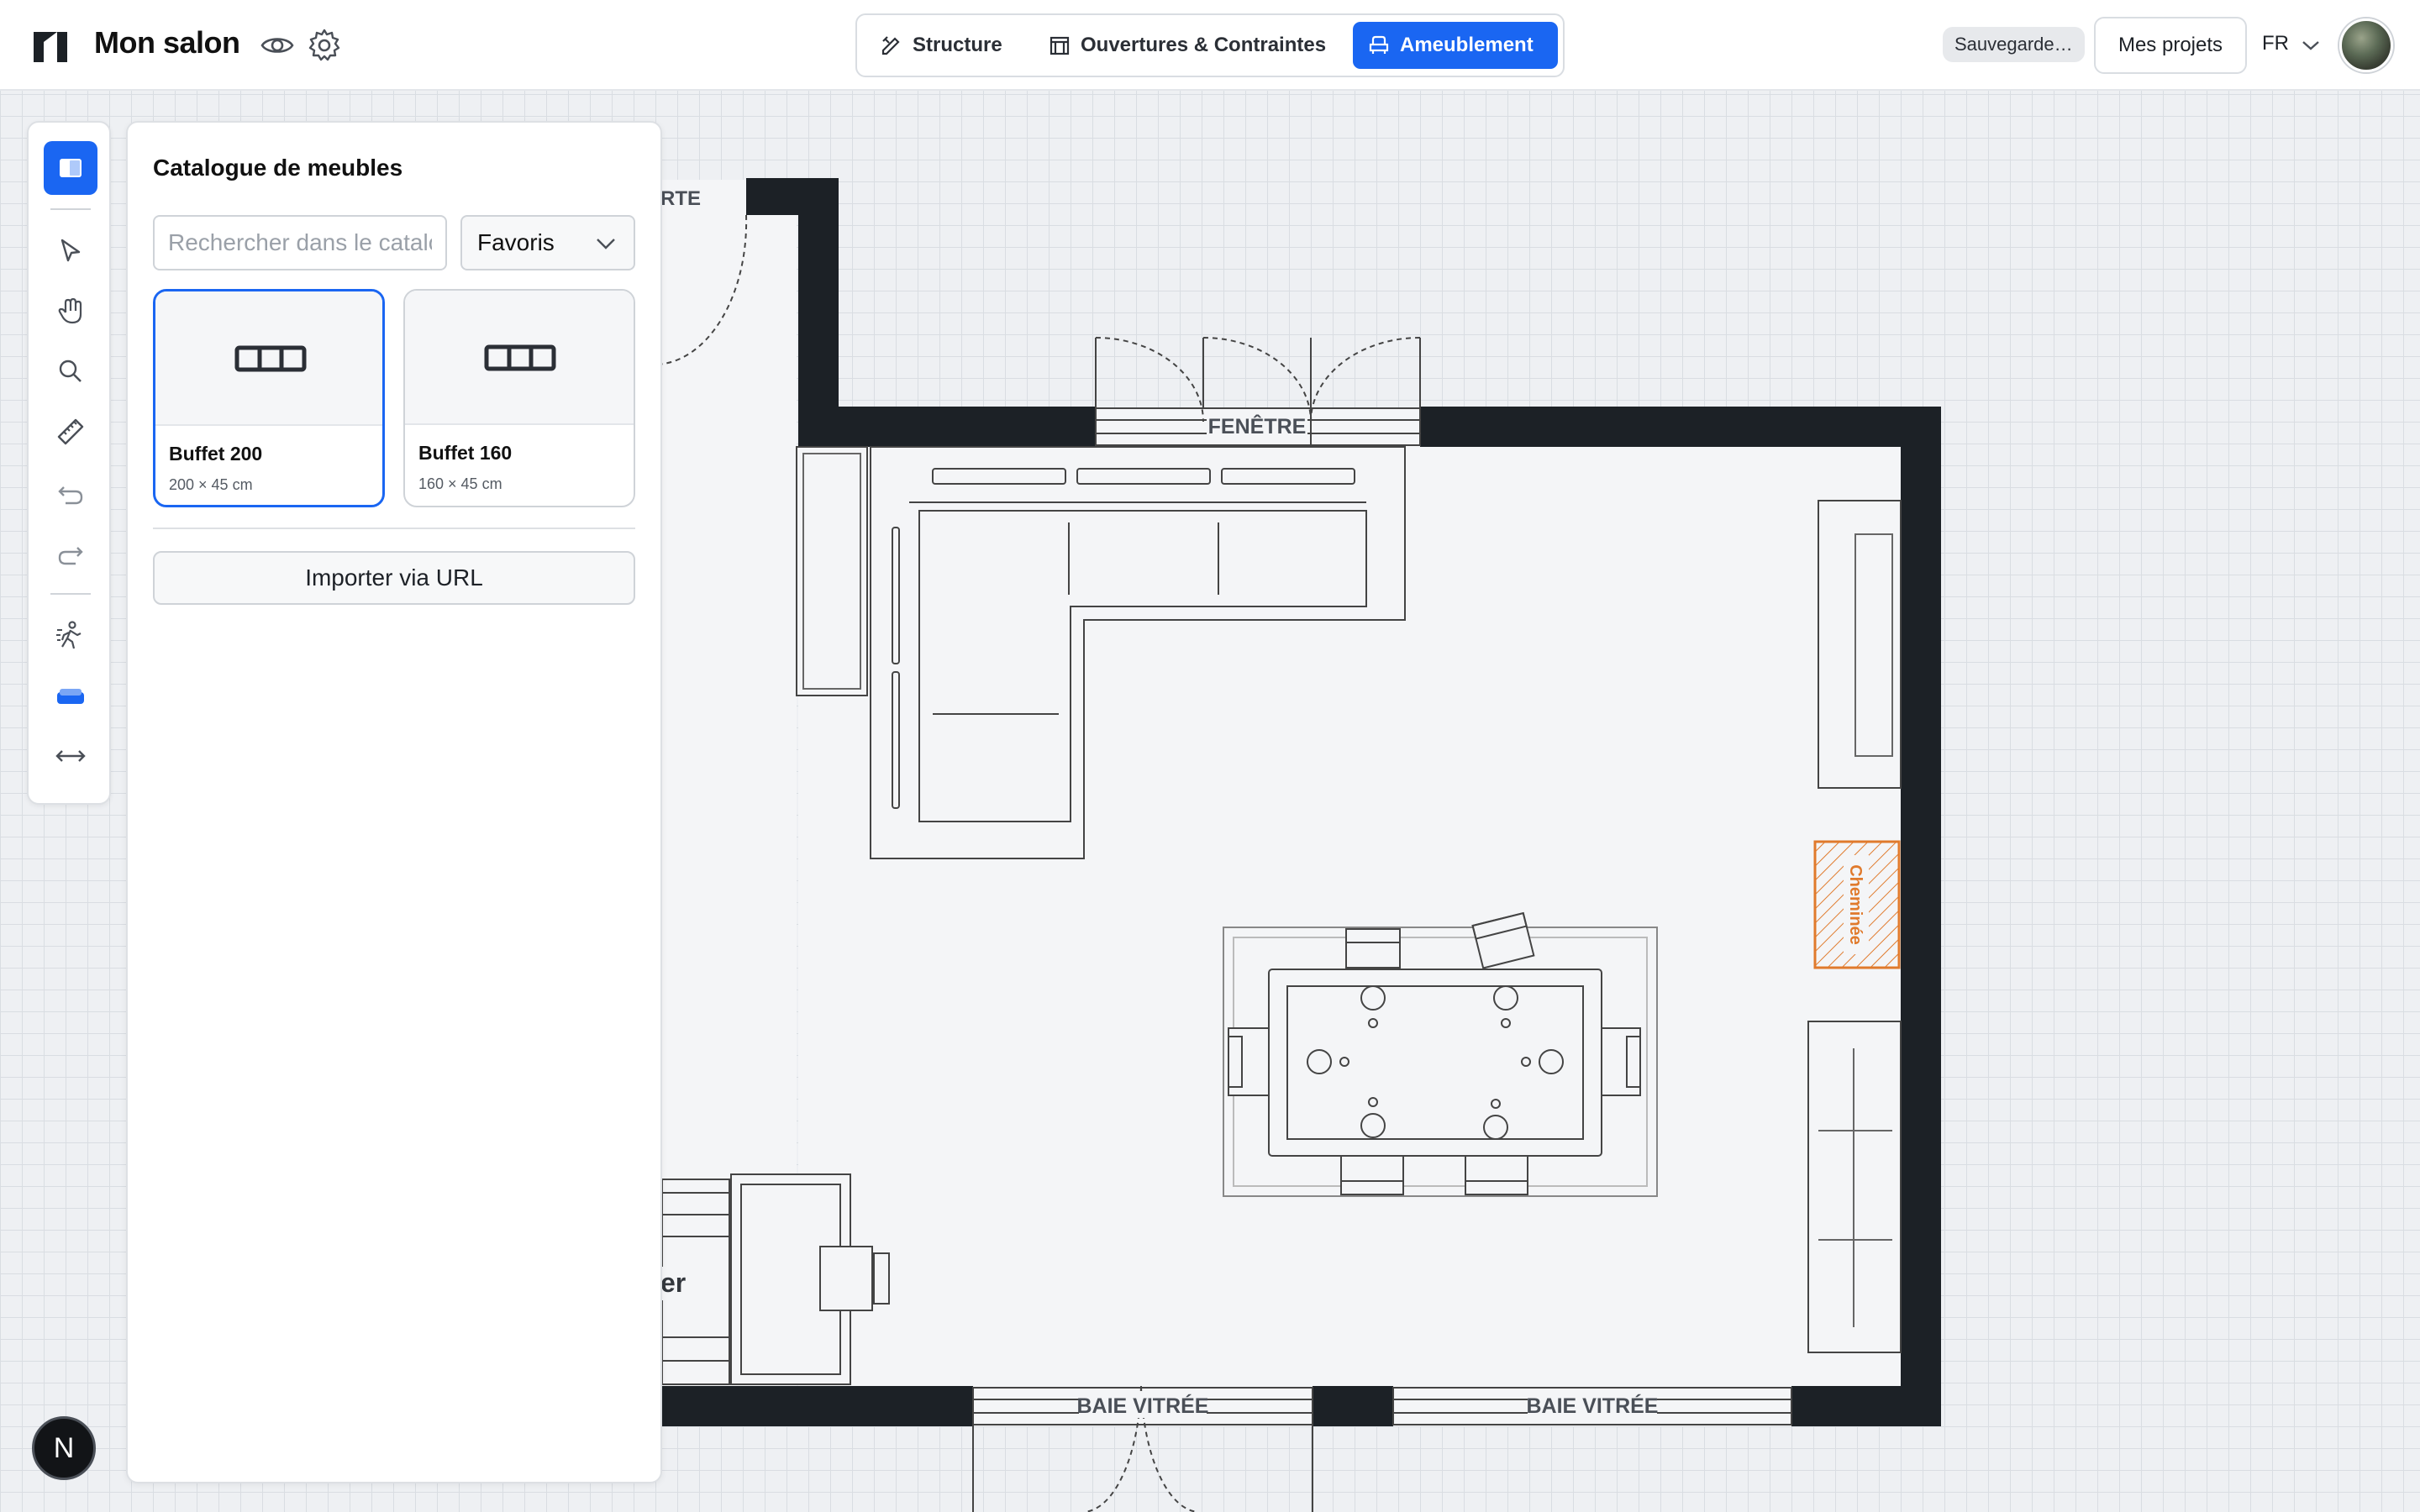 The height and width of the screenshot is (1512, 2420). I want to click on item-name: Buffet 160, so click(465, 453).